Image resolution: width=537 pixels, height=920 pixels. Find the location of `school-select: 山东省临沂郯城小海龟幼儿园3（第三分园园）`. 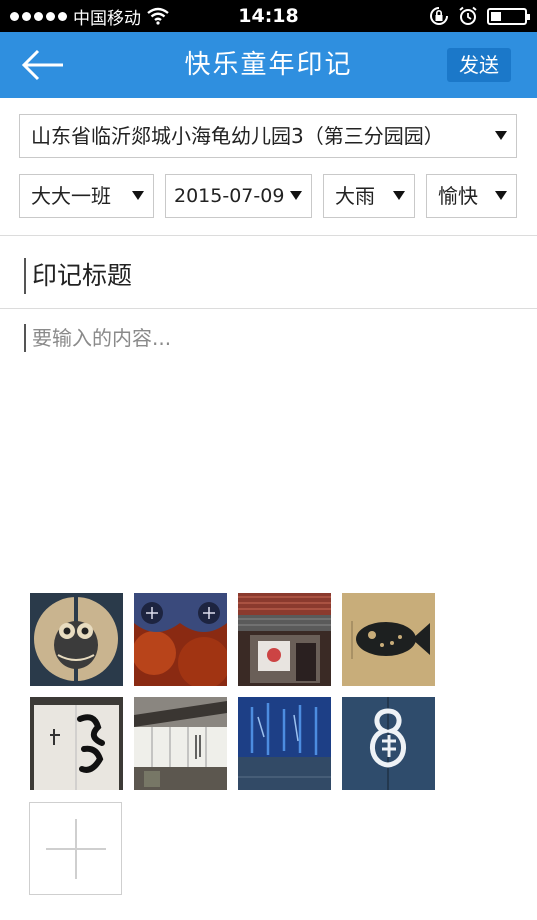

school-select: 山东省临沂郯城小海龟幼儿园3（第三分园园） is located at coordinates (268, 136).